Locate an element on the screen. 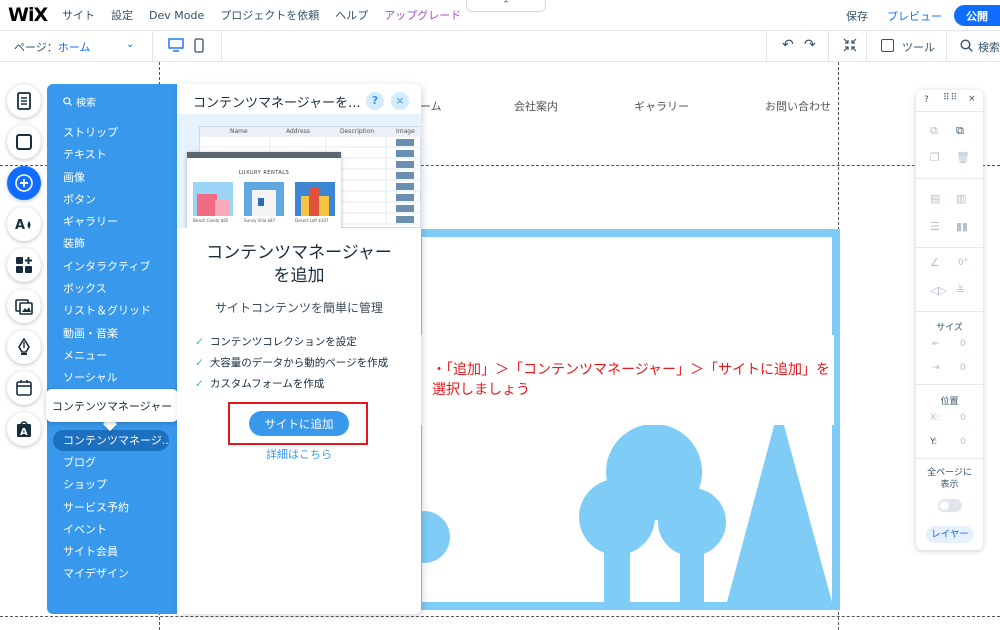 This screenshot has width=1000, height=630. pen-icon is located at coordinates (24, 346).